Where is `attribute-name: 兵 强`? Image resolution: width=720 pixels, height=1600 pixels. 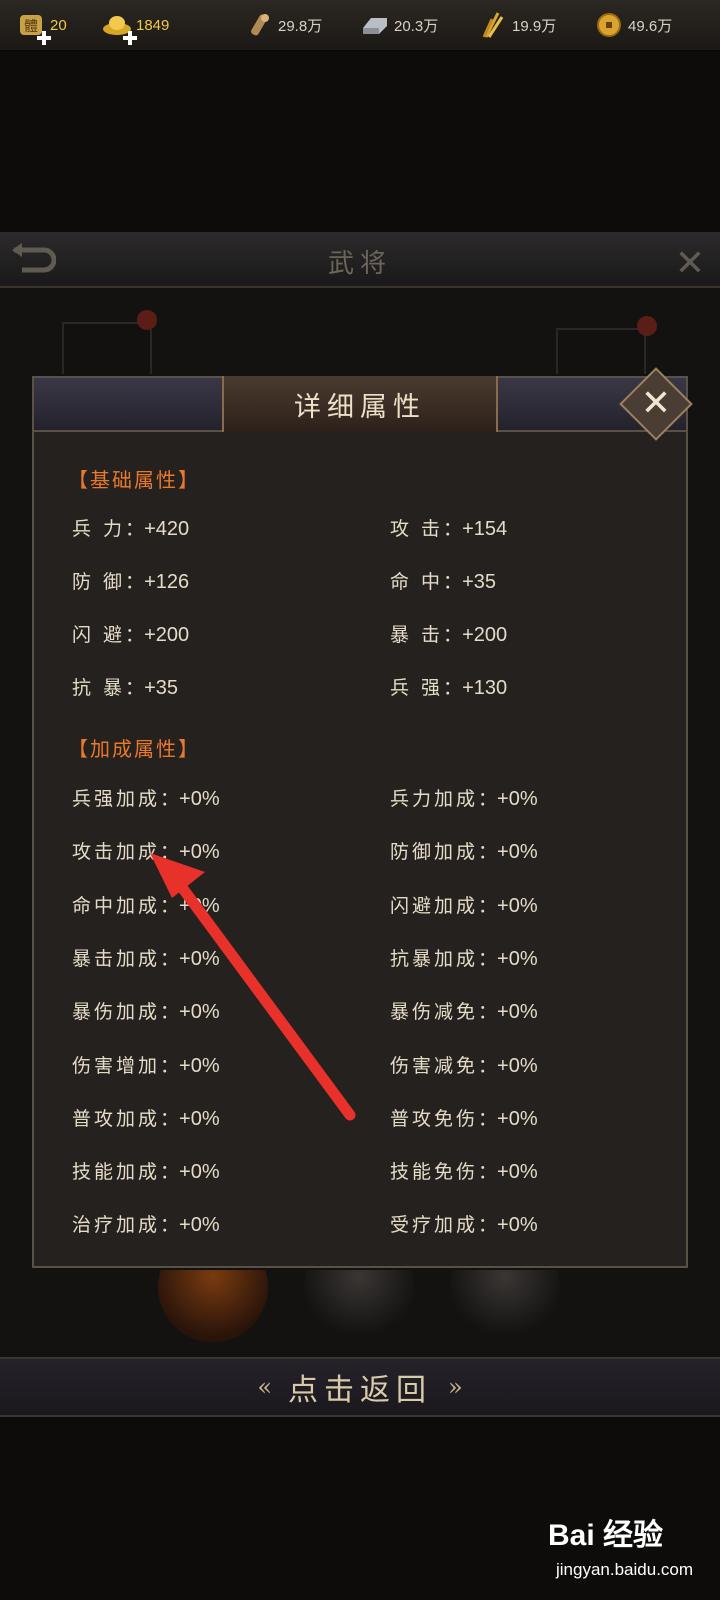 attribute-name: 兵 强 is located at coordinates (417, 688).